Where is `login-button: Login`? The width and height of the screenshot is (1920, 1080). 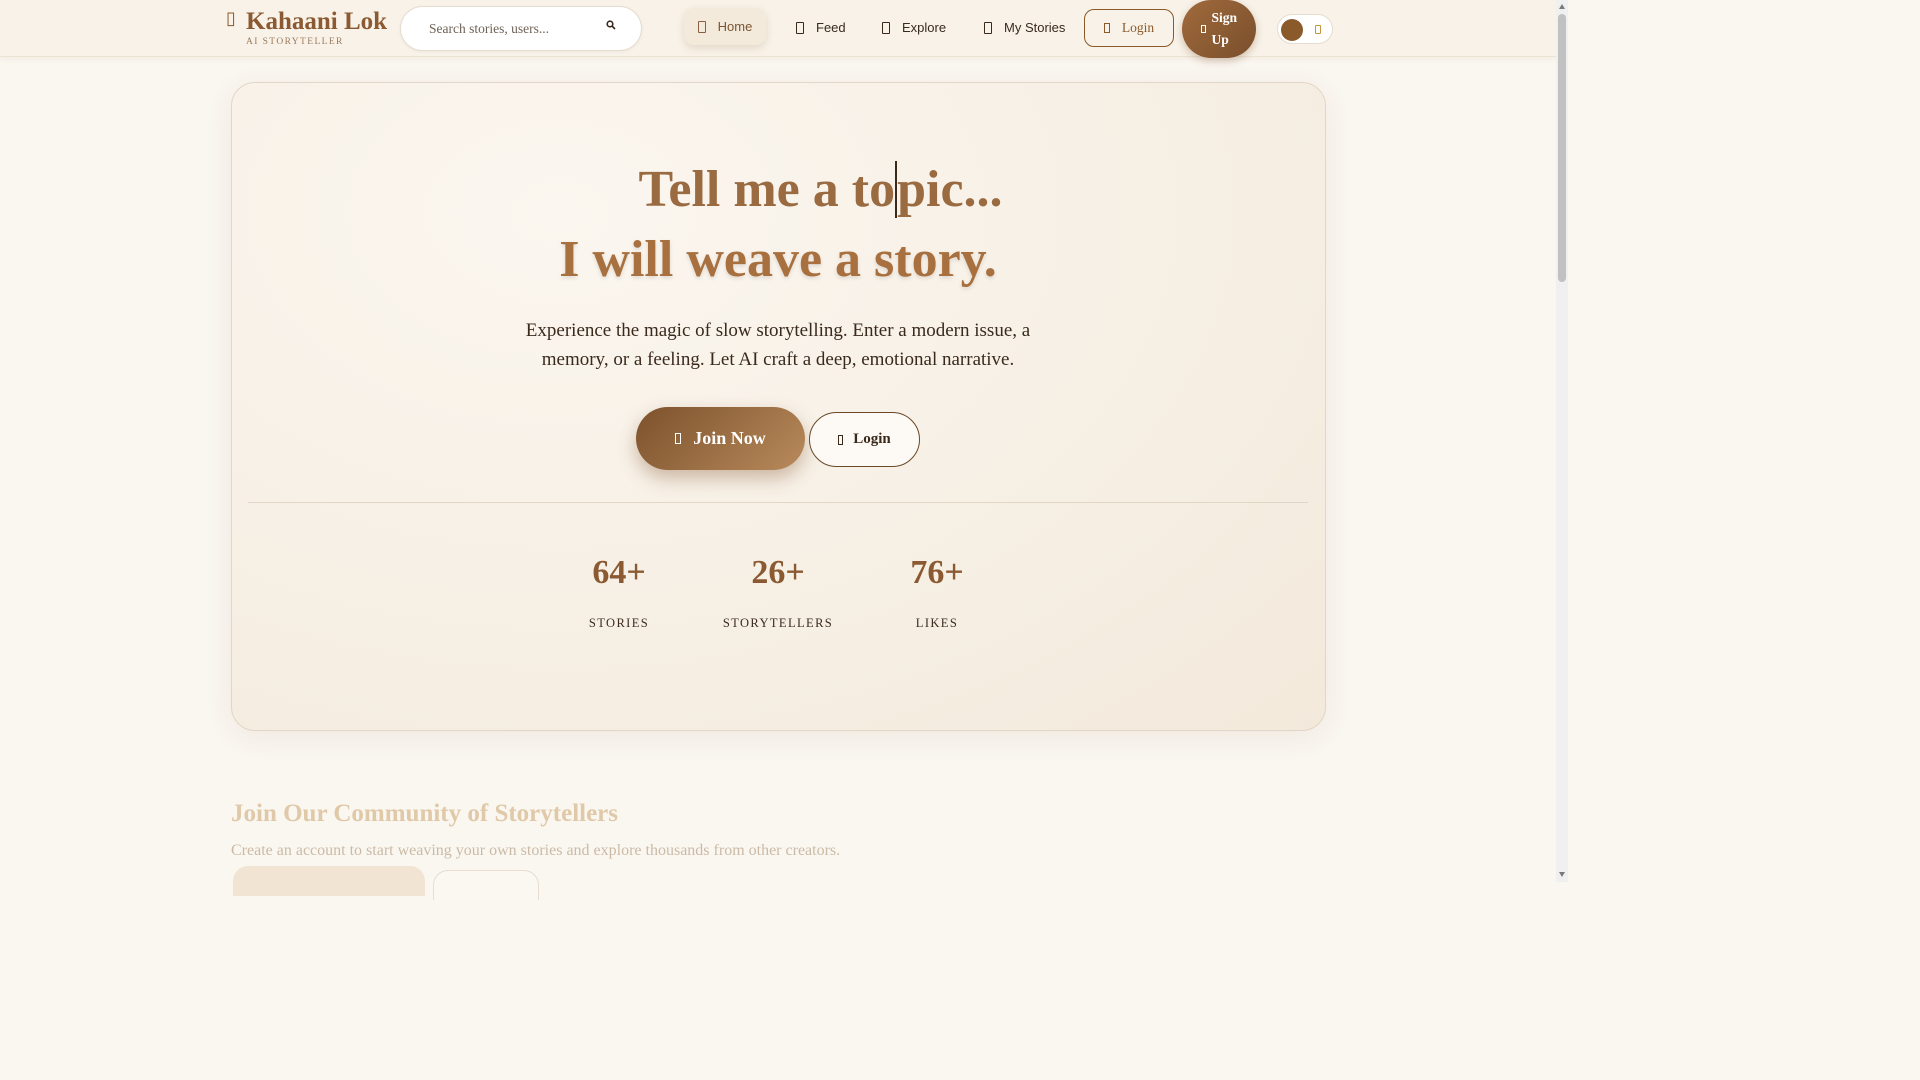 login-button: Login is located at coordinates (1129, 28).